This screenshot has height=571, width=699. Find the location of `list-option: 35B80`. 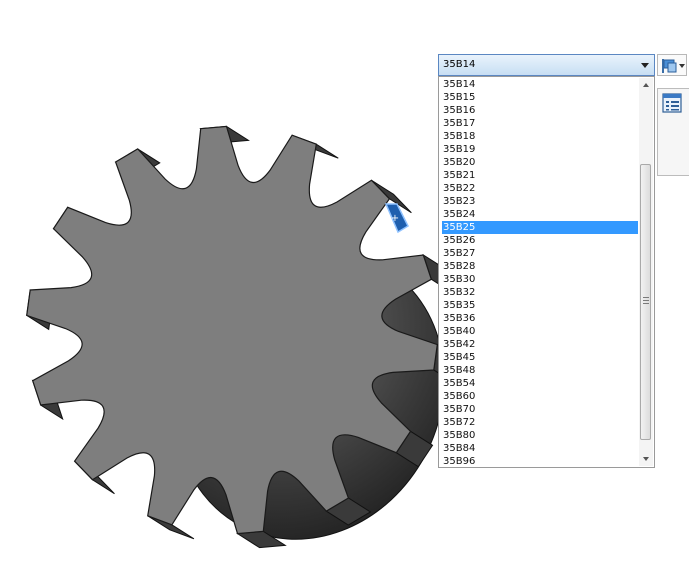

list-option: 35B80 is located at coordinates (540, 435).